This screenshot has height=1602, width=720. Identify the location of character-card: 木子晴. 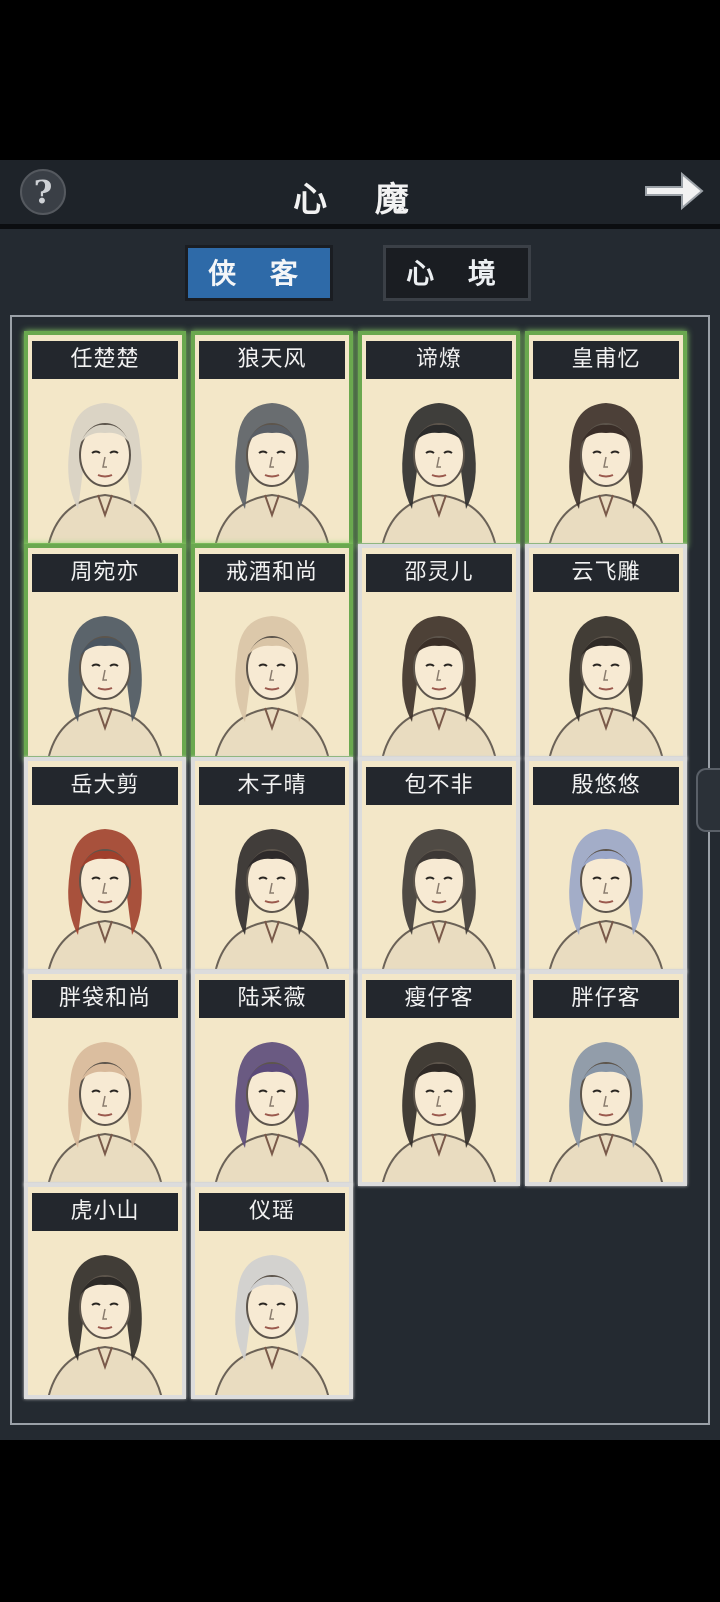
(272, 865).